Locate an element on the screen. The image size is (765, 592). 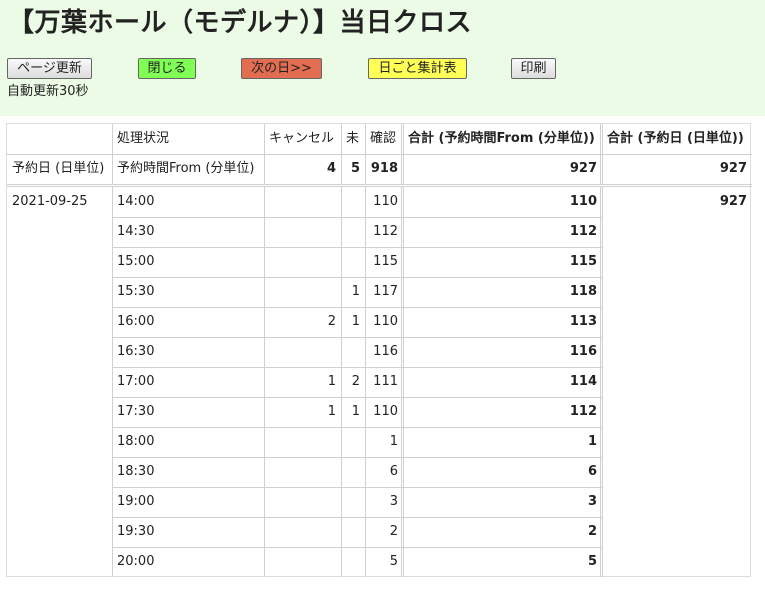
cancel-cell: 2 is located at coordinates (331, 321).